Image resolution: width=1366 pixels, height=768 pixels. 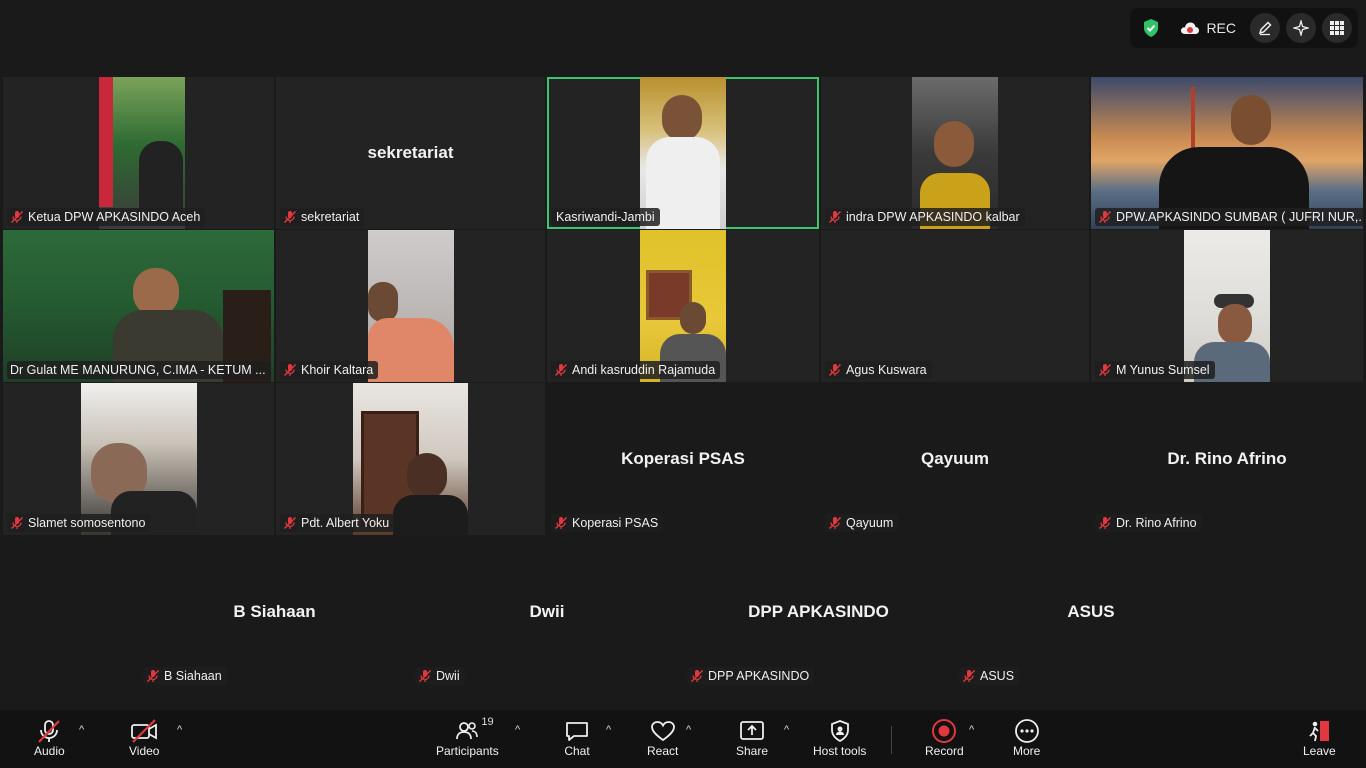 I want to click on participant-tile: sekretariat sekretariat, so click(x=410, y=153).